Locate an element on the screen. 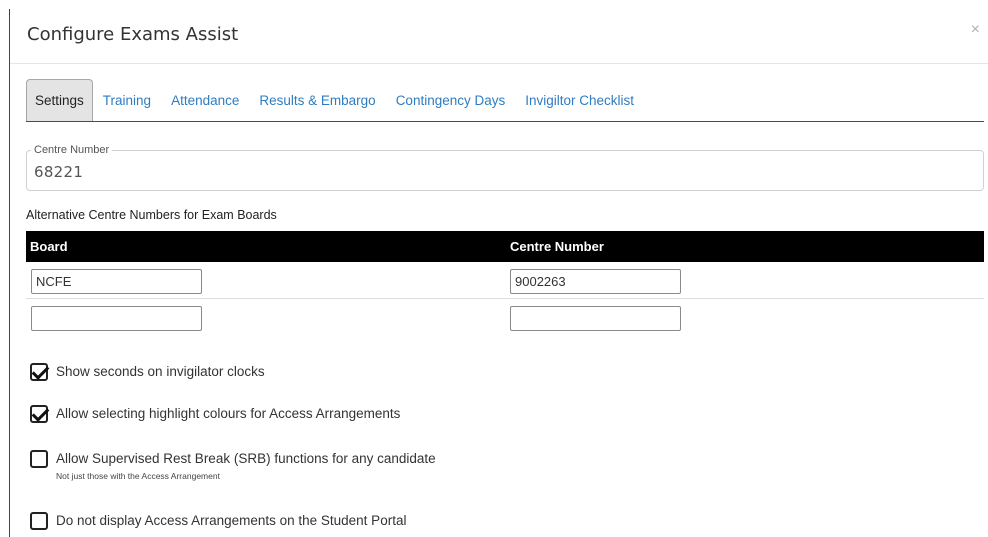 This screenshot has width=988, height=537. modal-header: Configure Exams Assist × is located at coordinates (499, 32).